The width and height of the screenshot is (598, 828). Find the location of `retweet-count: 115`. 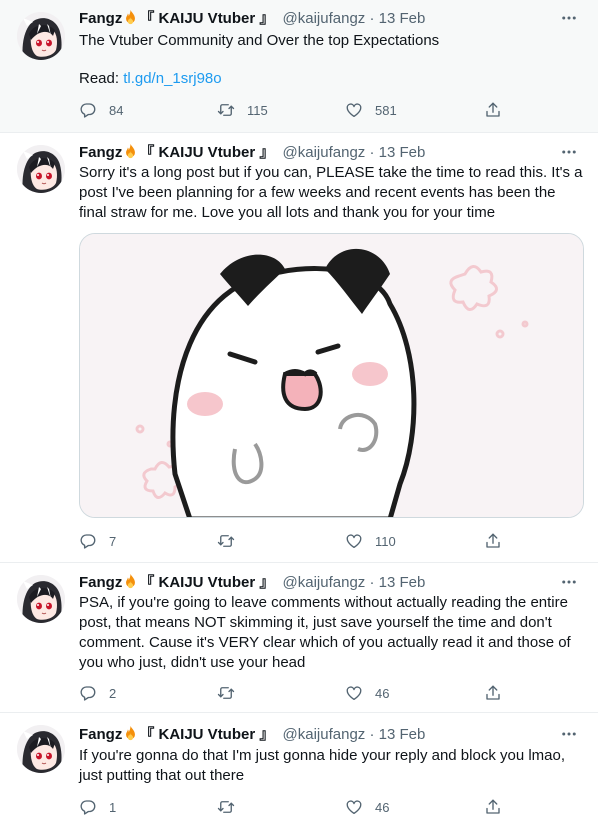

retweet-count: 115 is located at coordinates (257, 110).